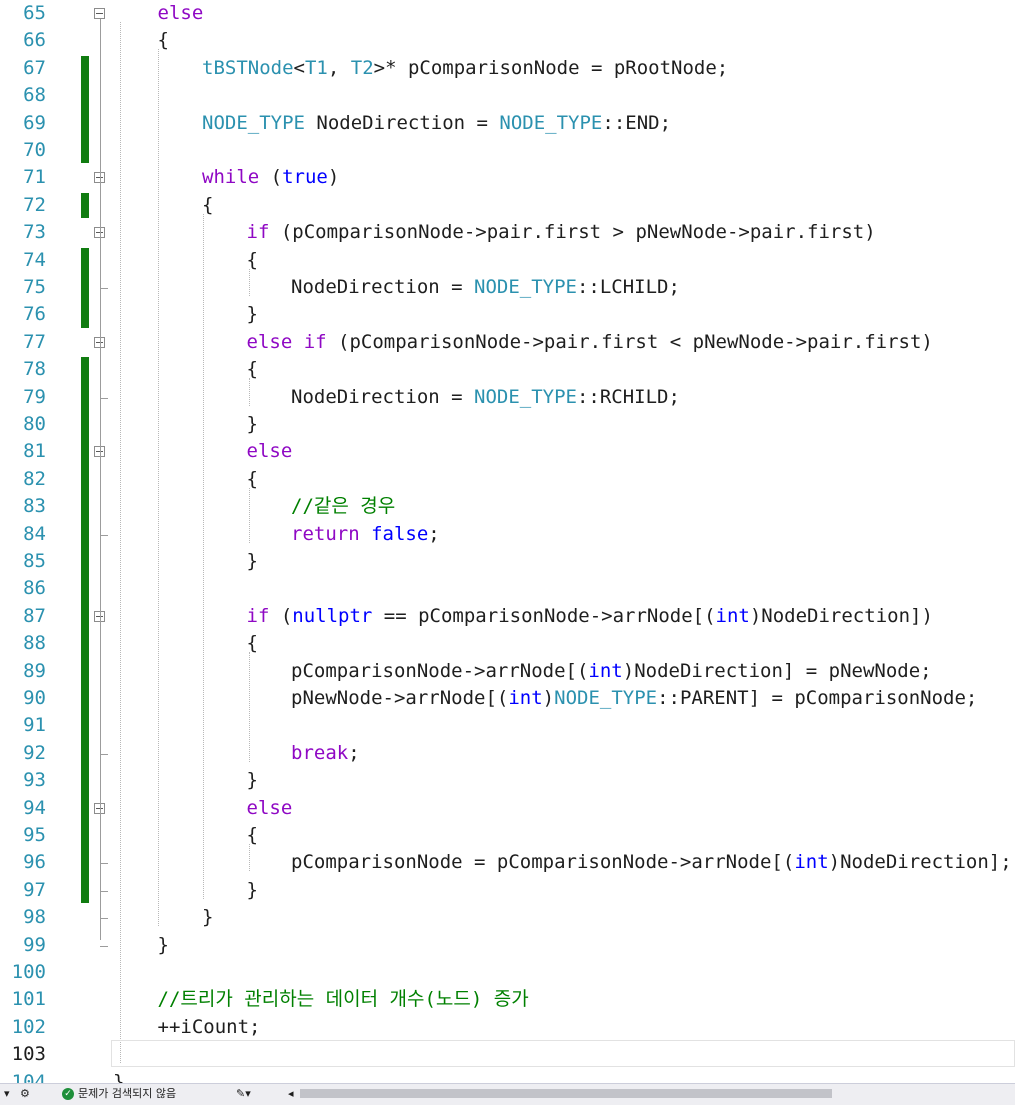  I want to click on zoom-dropdown: ▾, so click(7, 1094).